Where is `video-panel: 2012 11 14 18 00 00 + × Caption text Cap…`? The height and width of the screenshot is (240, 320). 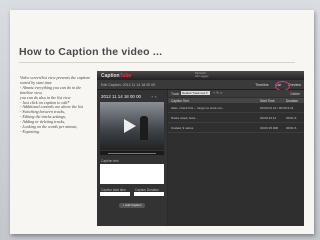
video-panel: 2012 11 14 18 00 00 + × Caption text Cap… is located at coordinates (132, 158).